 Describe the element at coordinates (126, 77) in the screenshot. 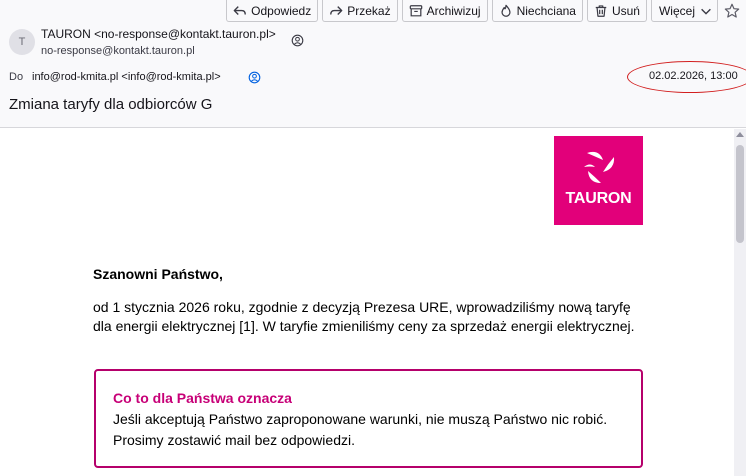

I see `recipient-address: info@rod-kmita.pl <info@rod-kmita.pl>` at that location.